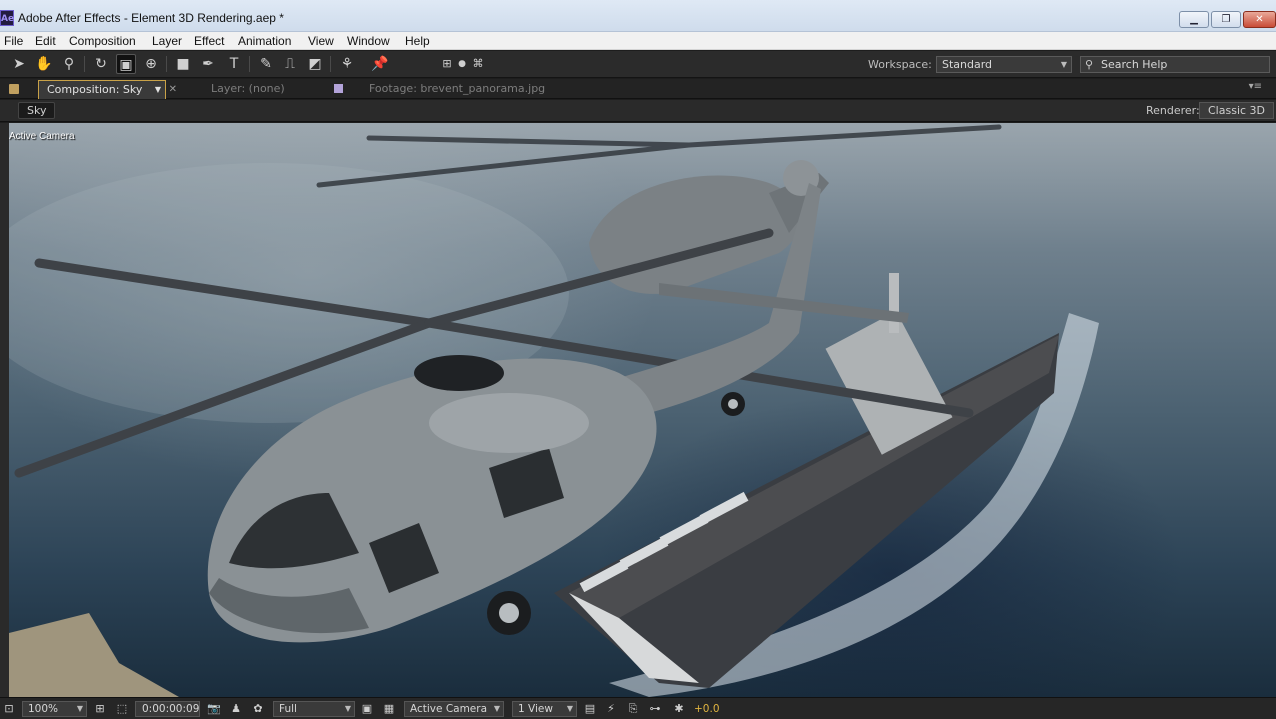  Describe the element at coordinates (37, 110) in the screenshot. I see `breadcrumb-sky: Sky` at that location.